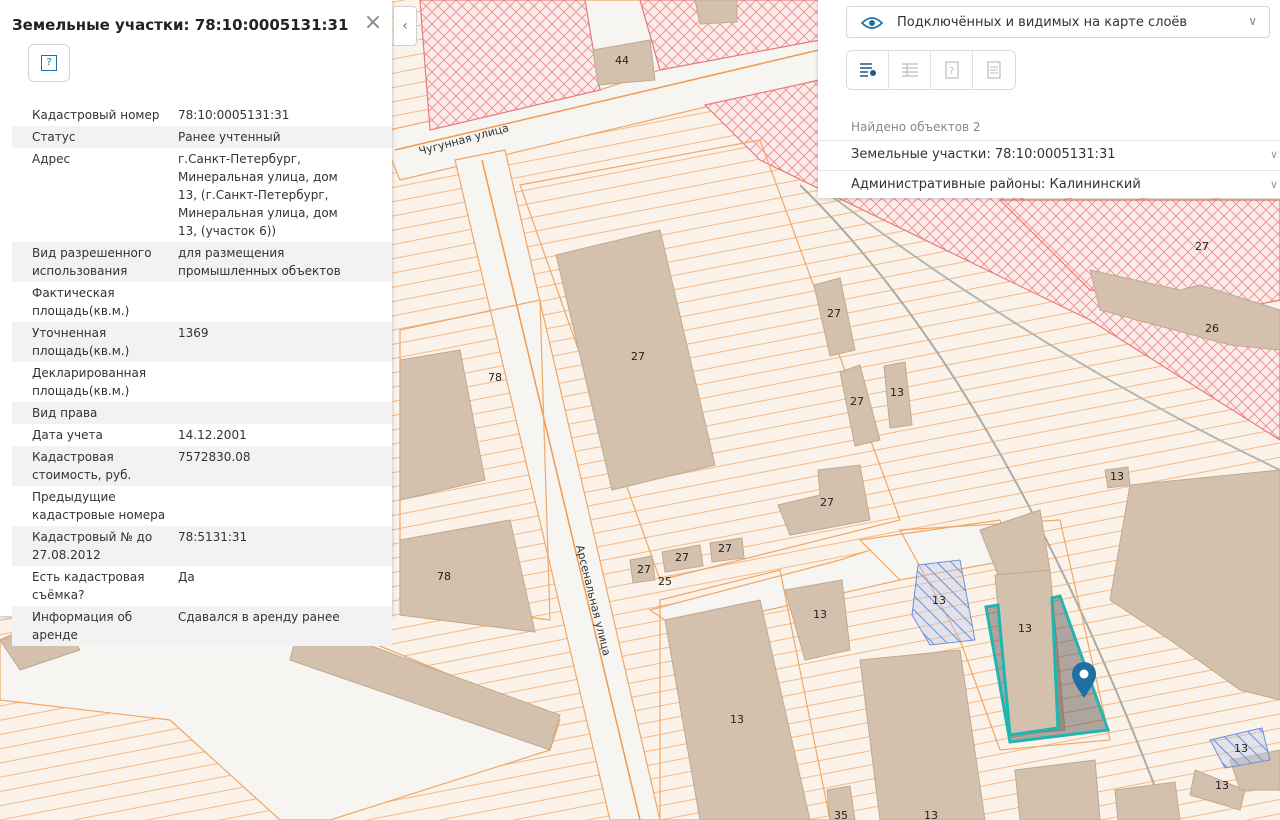  What do you see at coordinates (1212, 328) in the screenshot?
I see `building-number: 26` at bounding box center [1212, 328].